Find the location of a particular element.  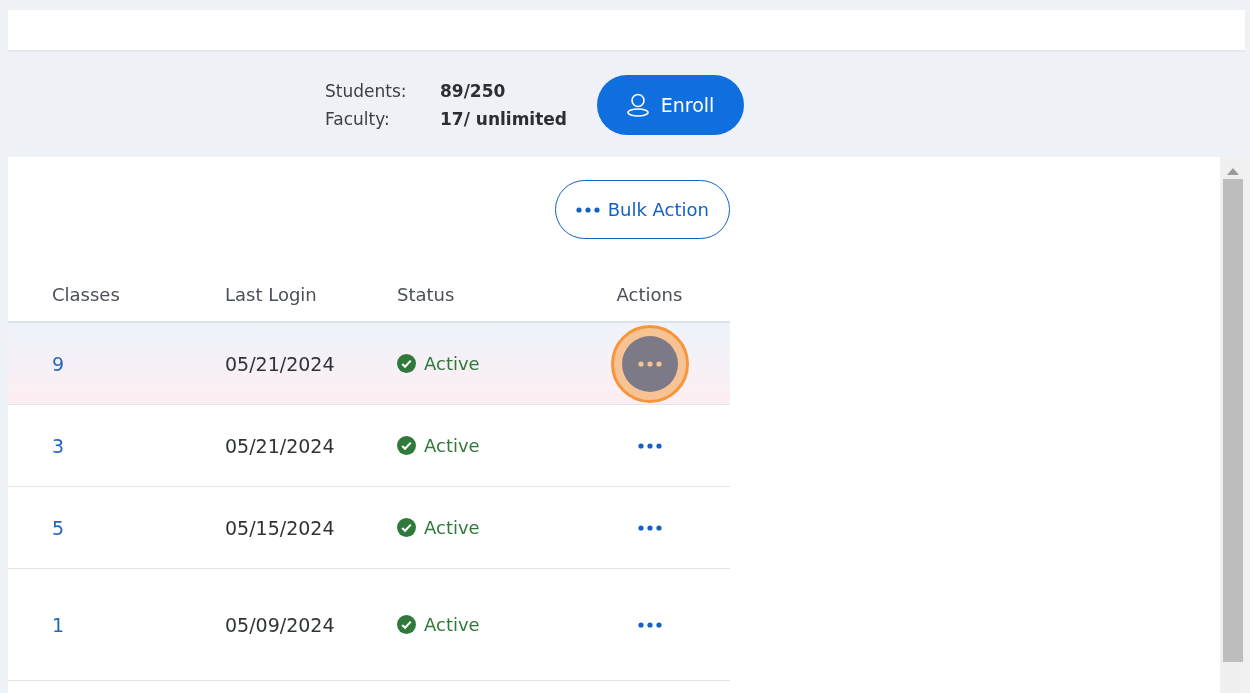

column-header: Classes is located at coordinates (86, 294).